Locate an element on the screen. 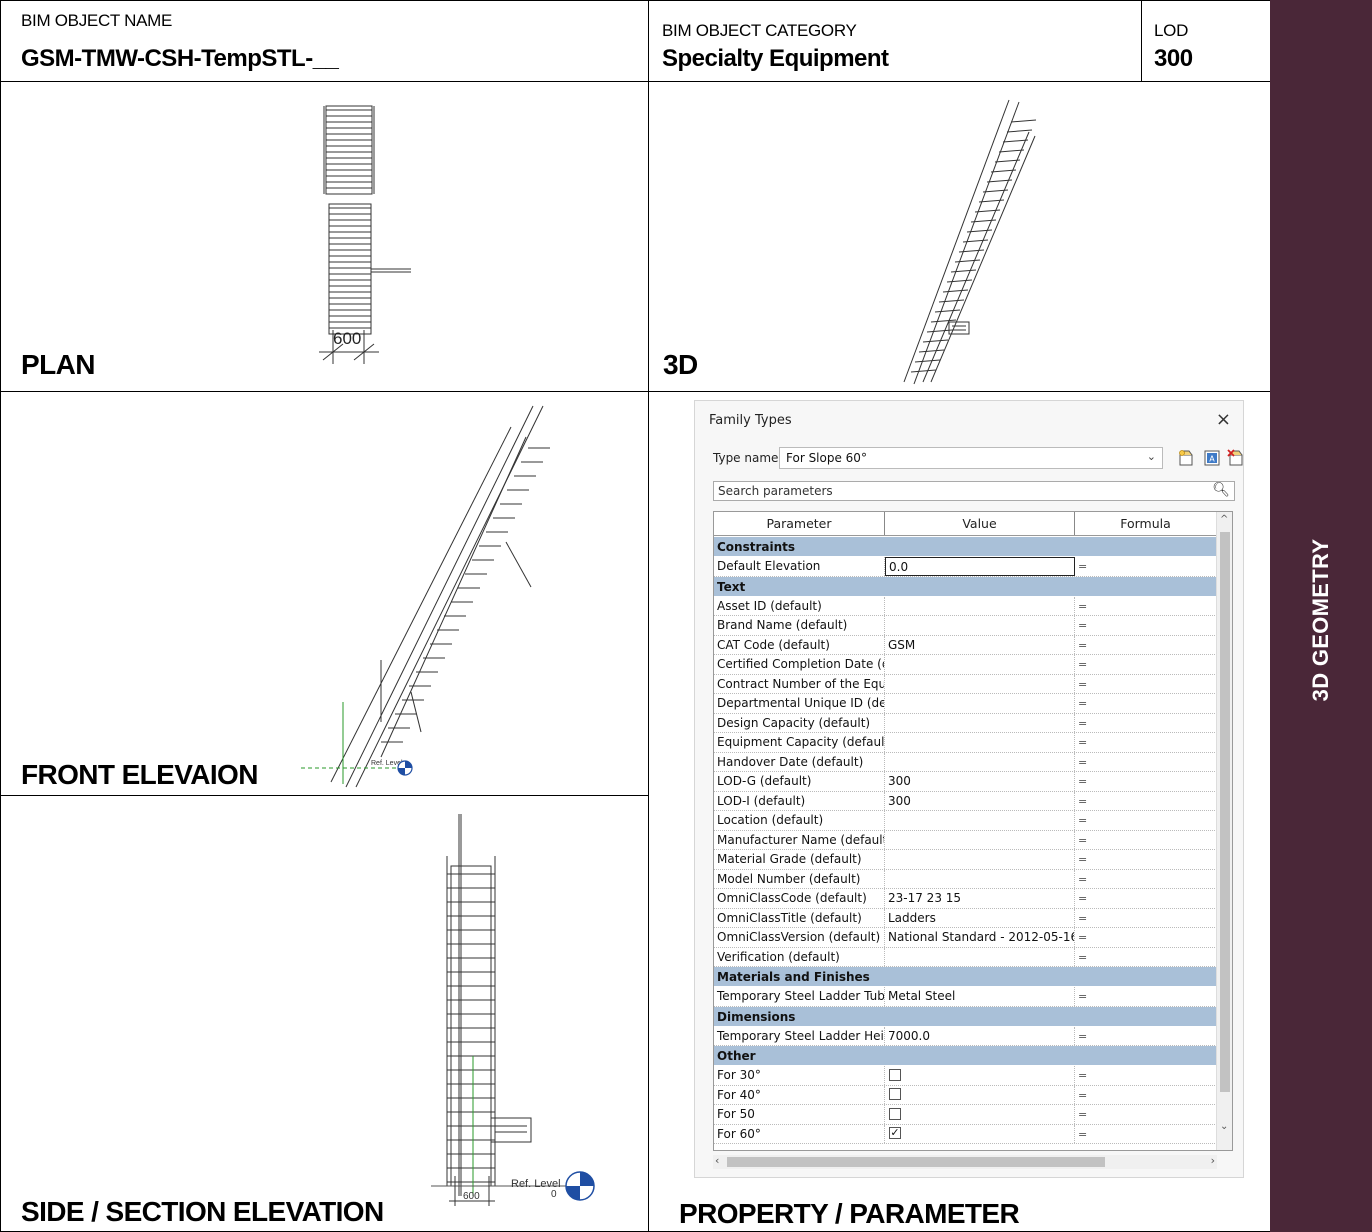 Image resolution: width=1372 pixels, height=1232 pixels. scroll-left-icon: ‹ is located at coordinates (717, 1160).